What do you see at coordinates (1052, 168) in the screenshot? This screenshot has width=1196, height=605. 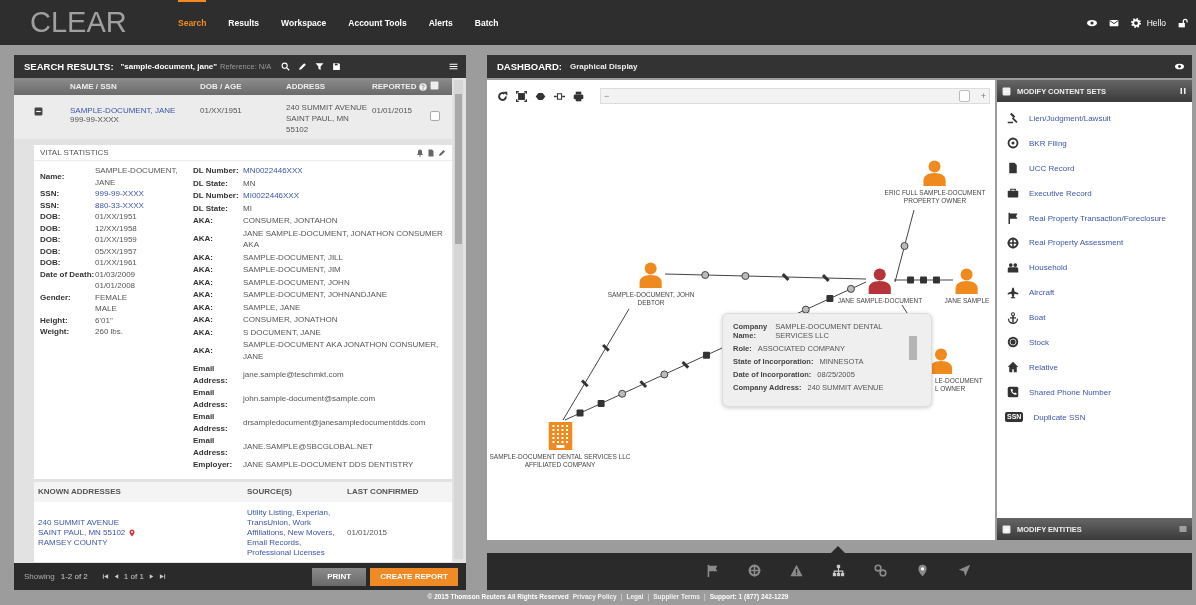 I see `content-set-link: UCC Record` at bounding box center [1052, 168].